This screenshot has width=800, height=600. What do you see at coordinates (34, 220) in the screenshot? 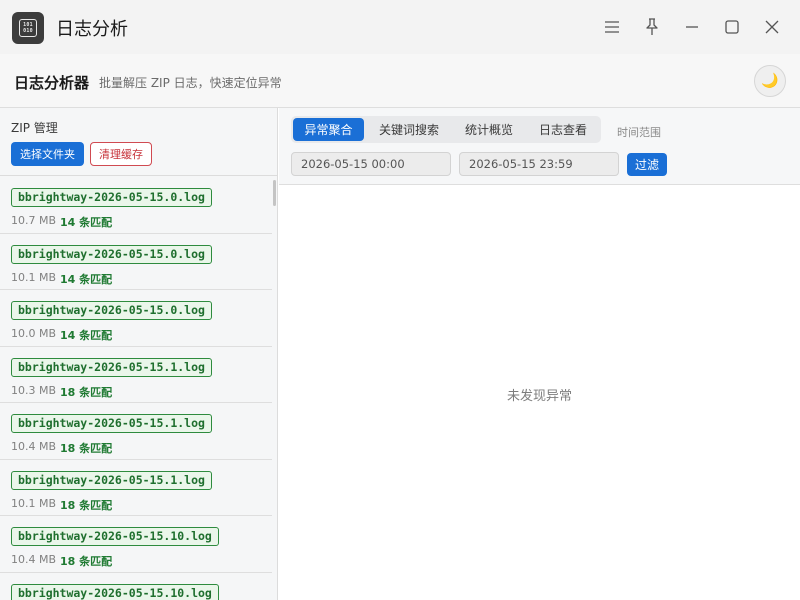
I see `file-size: 10.7 MB` at bounding box center [34, 220].